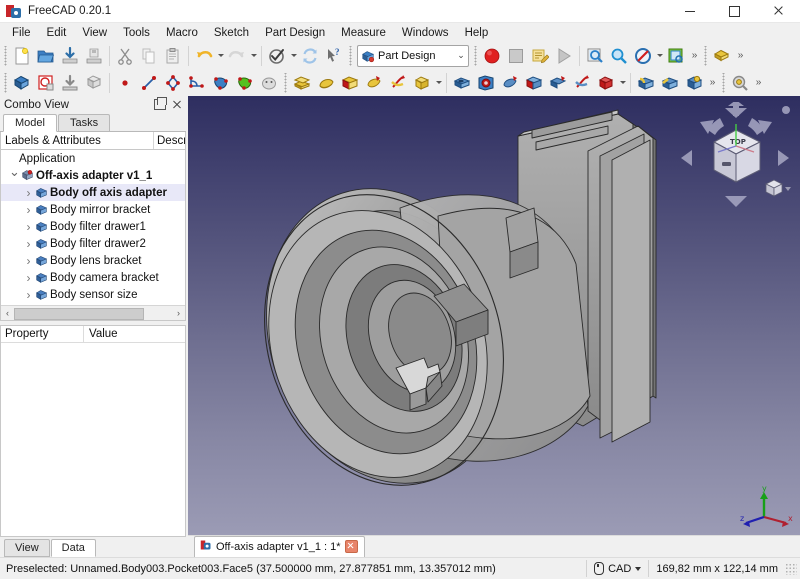 This screenshot has width=800, height=579. Describe the element at coordinates (70, 56) in the screenshot. I see `save-document-icon` at that location.